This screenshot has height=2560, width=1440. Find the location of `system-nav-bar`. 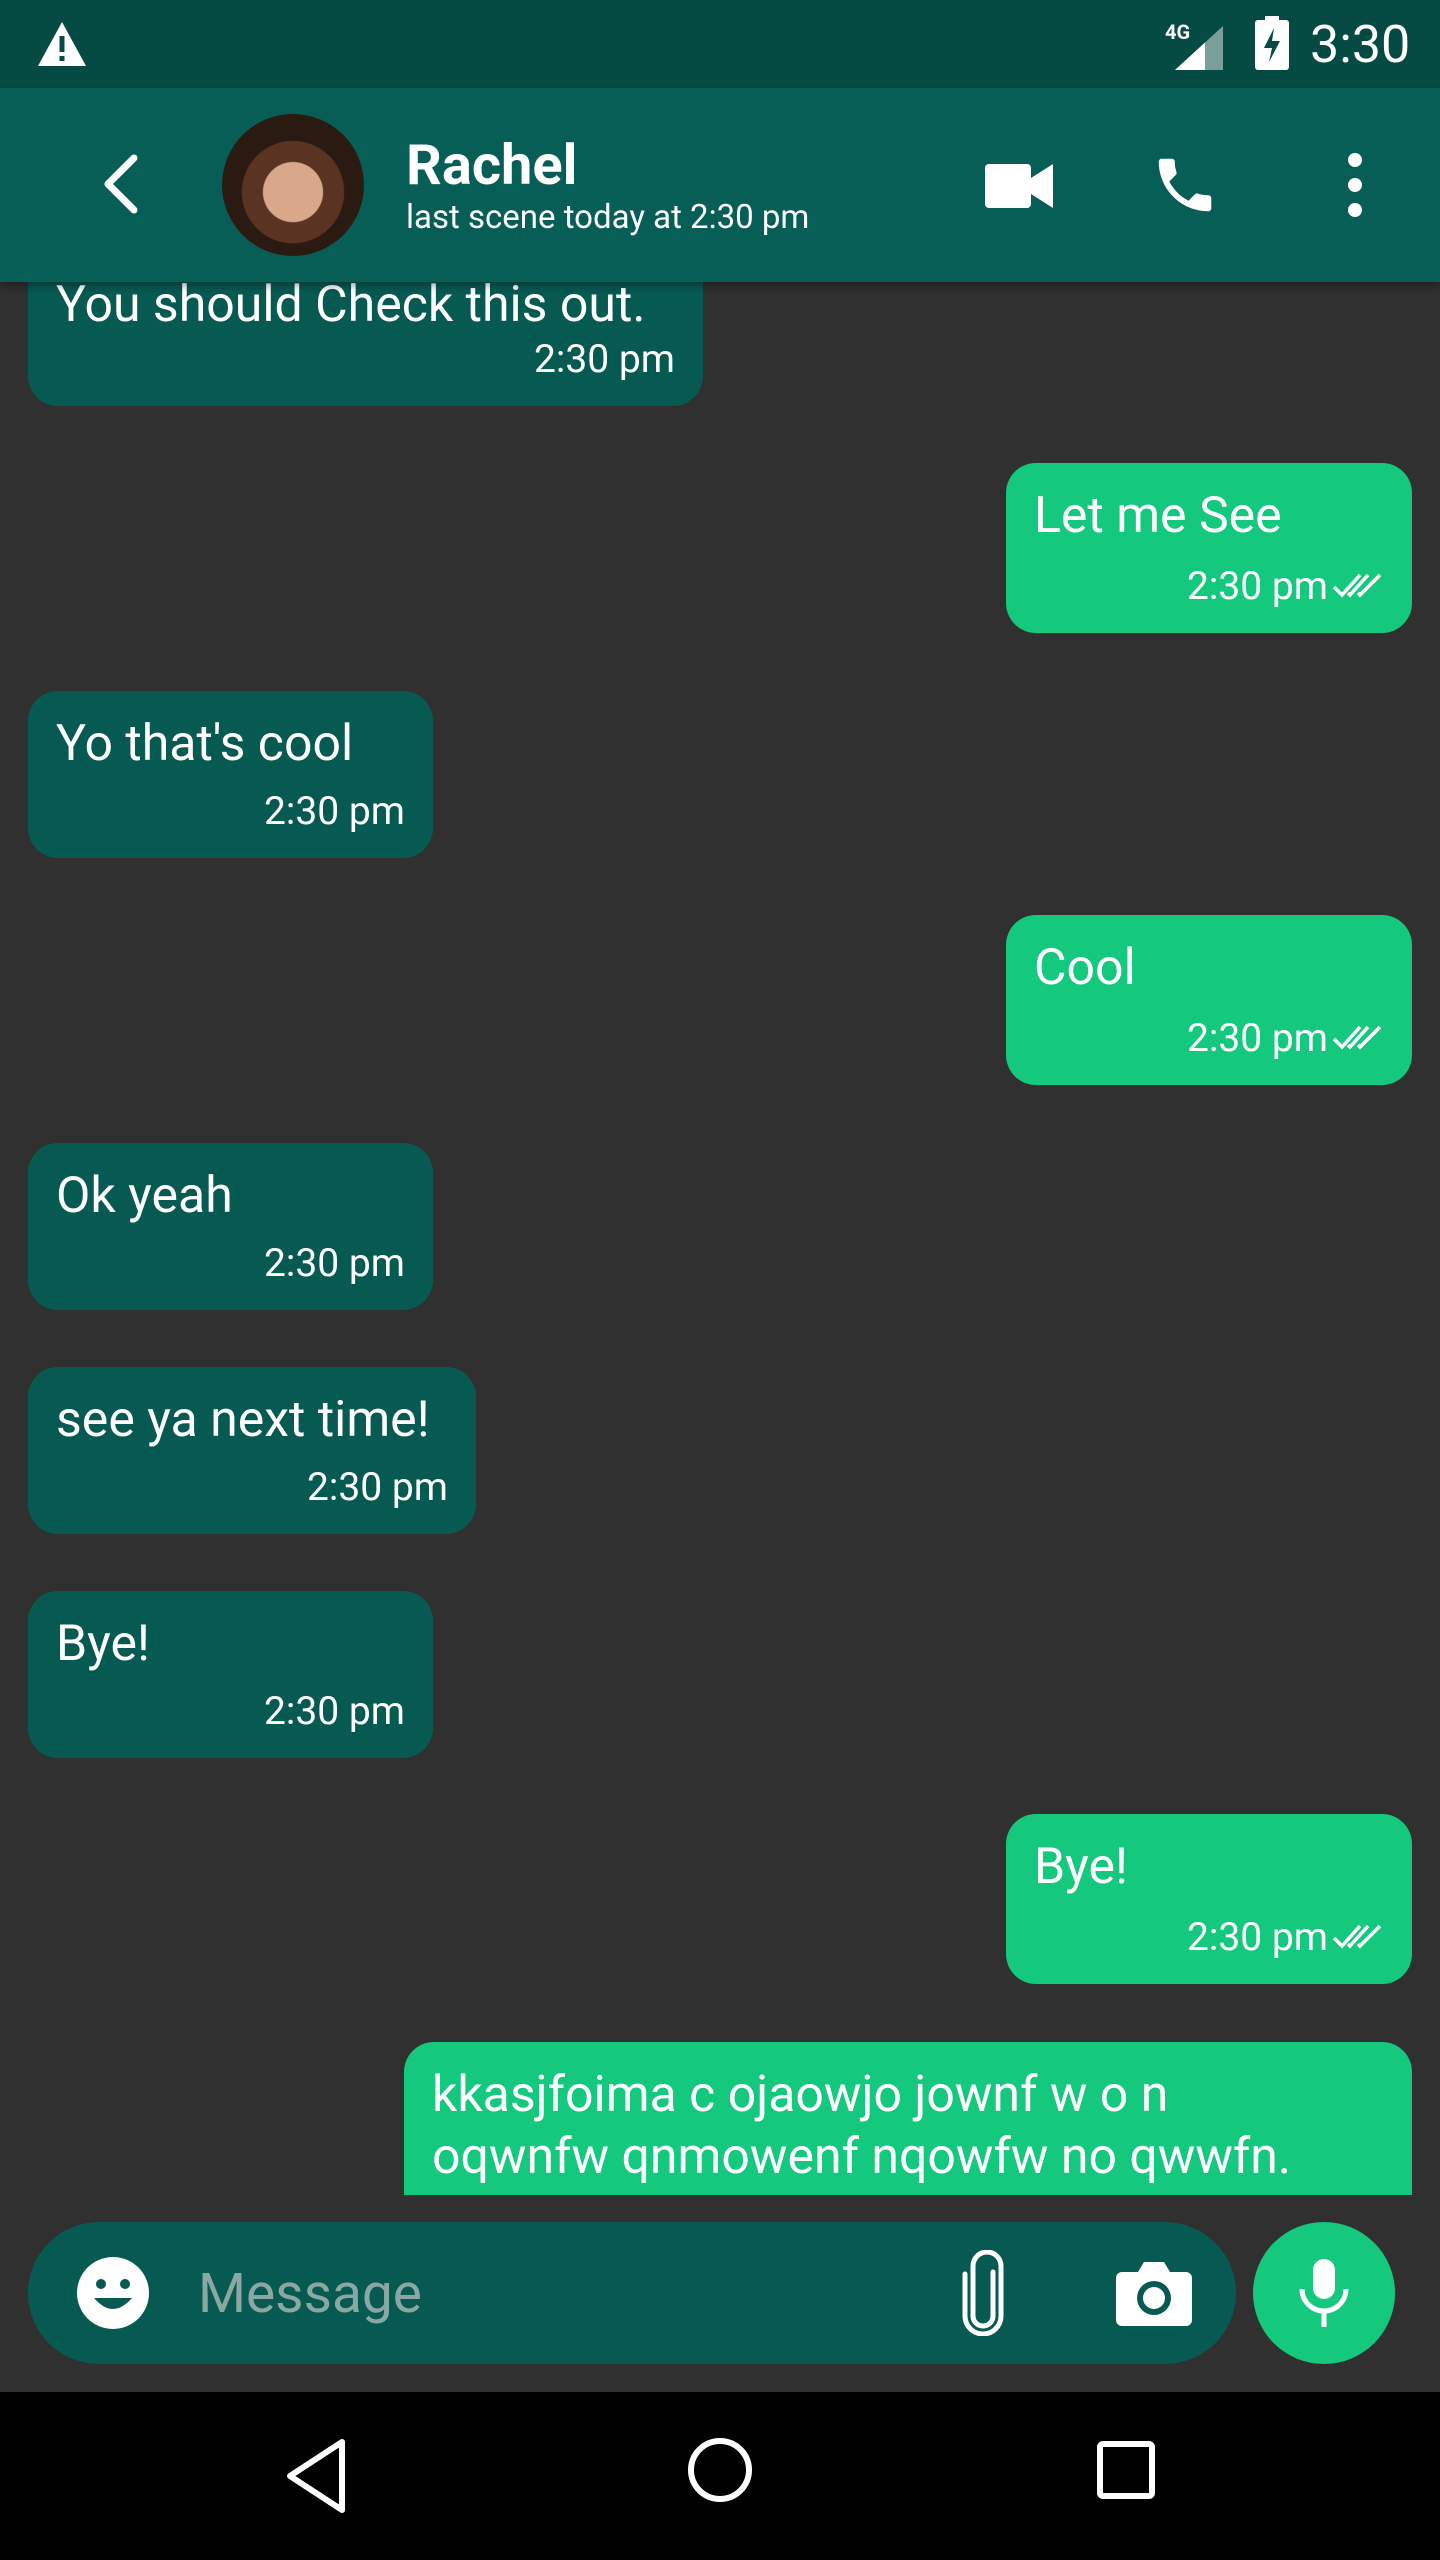

system-nav-bar is located at coordinates (720, 2476).